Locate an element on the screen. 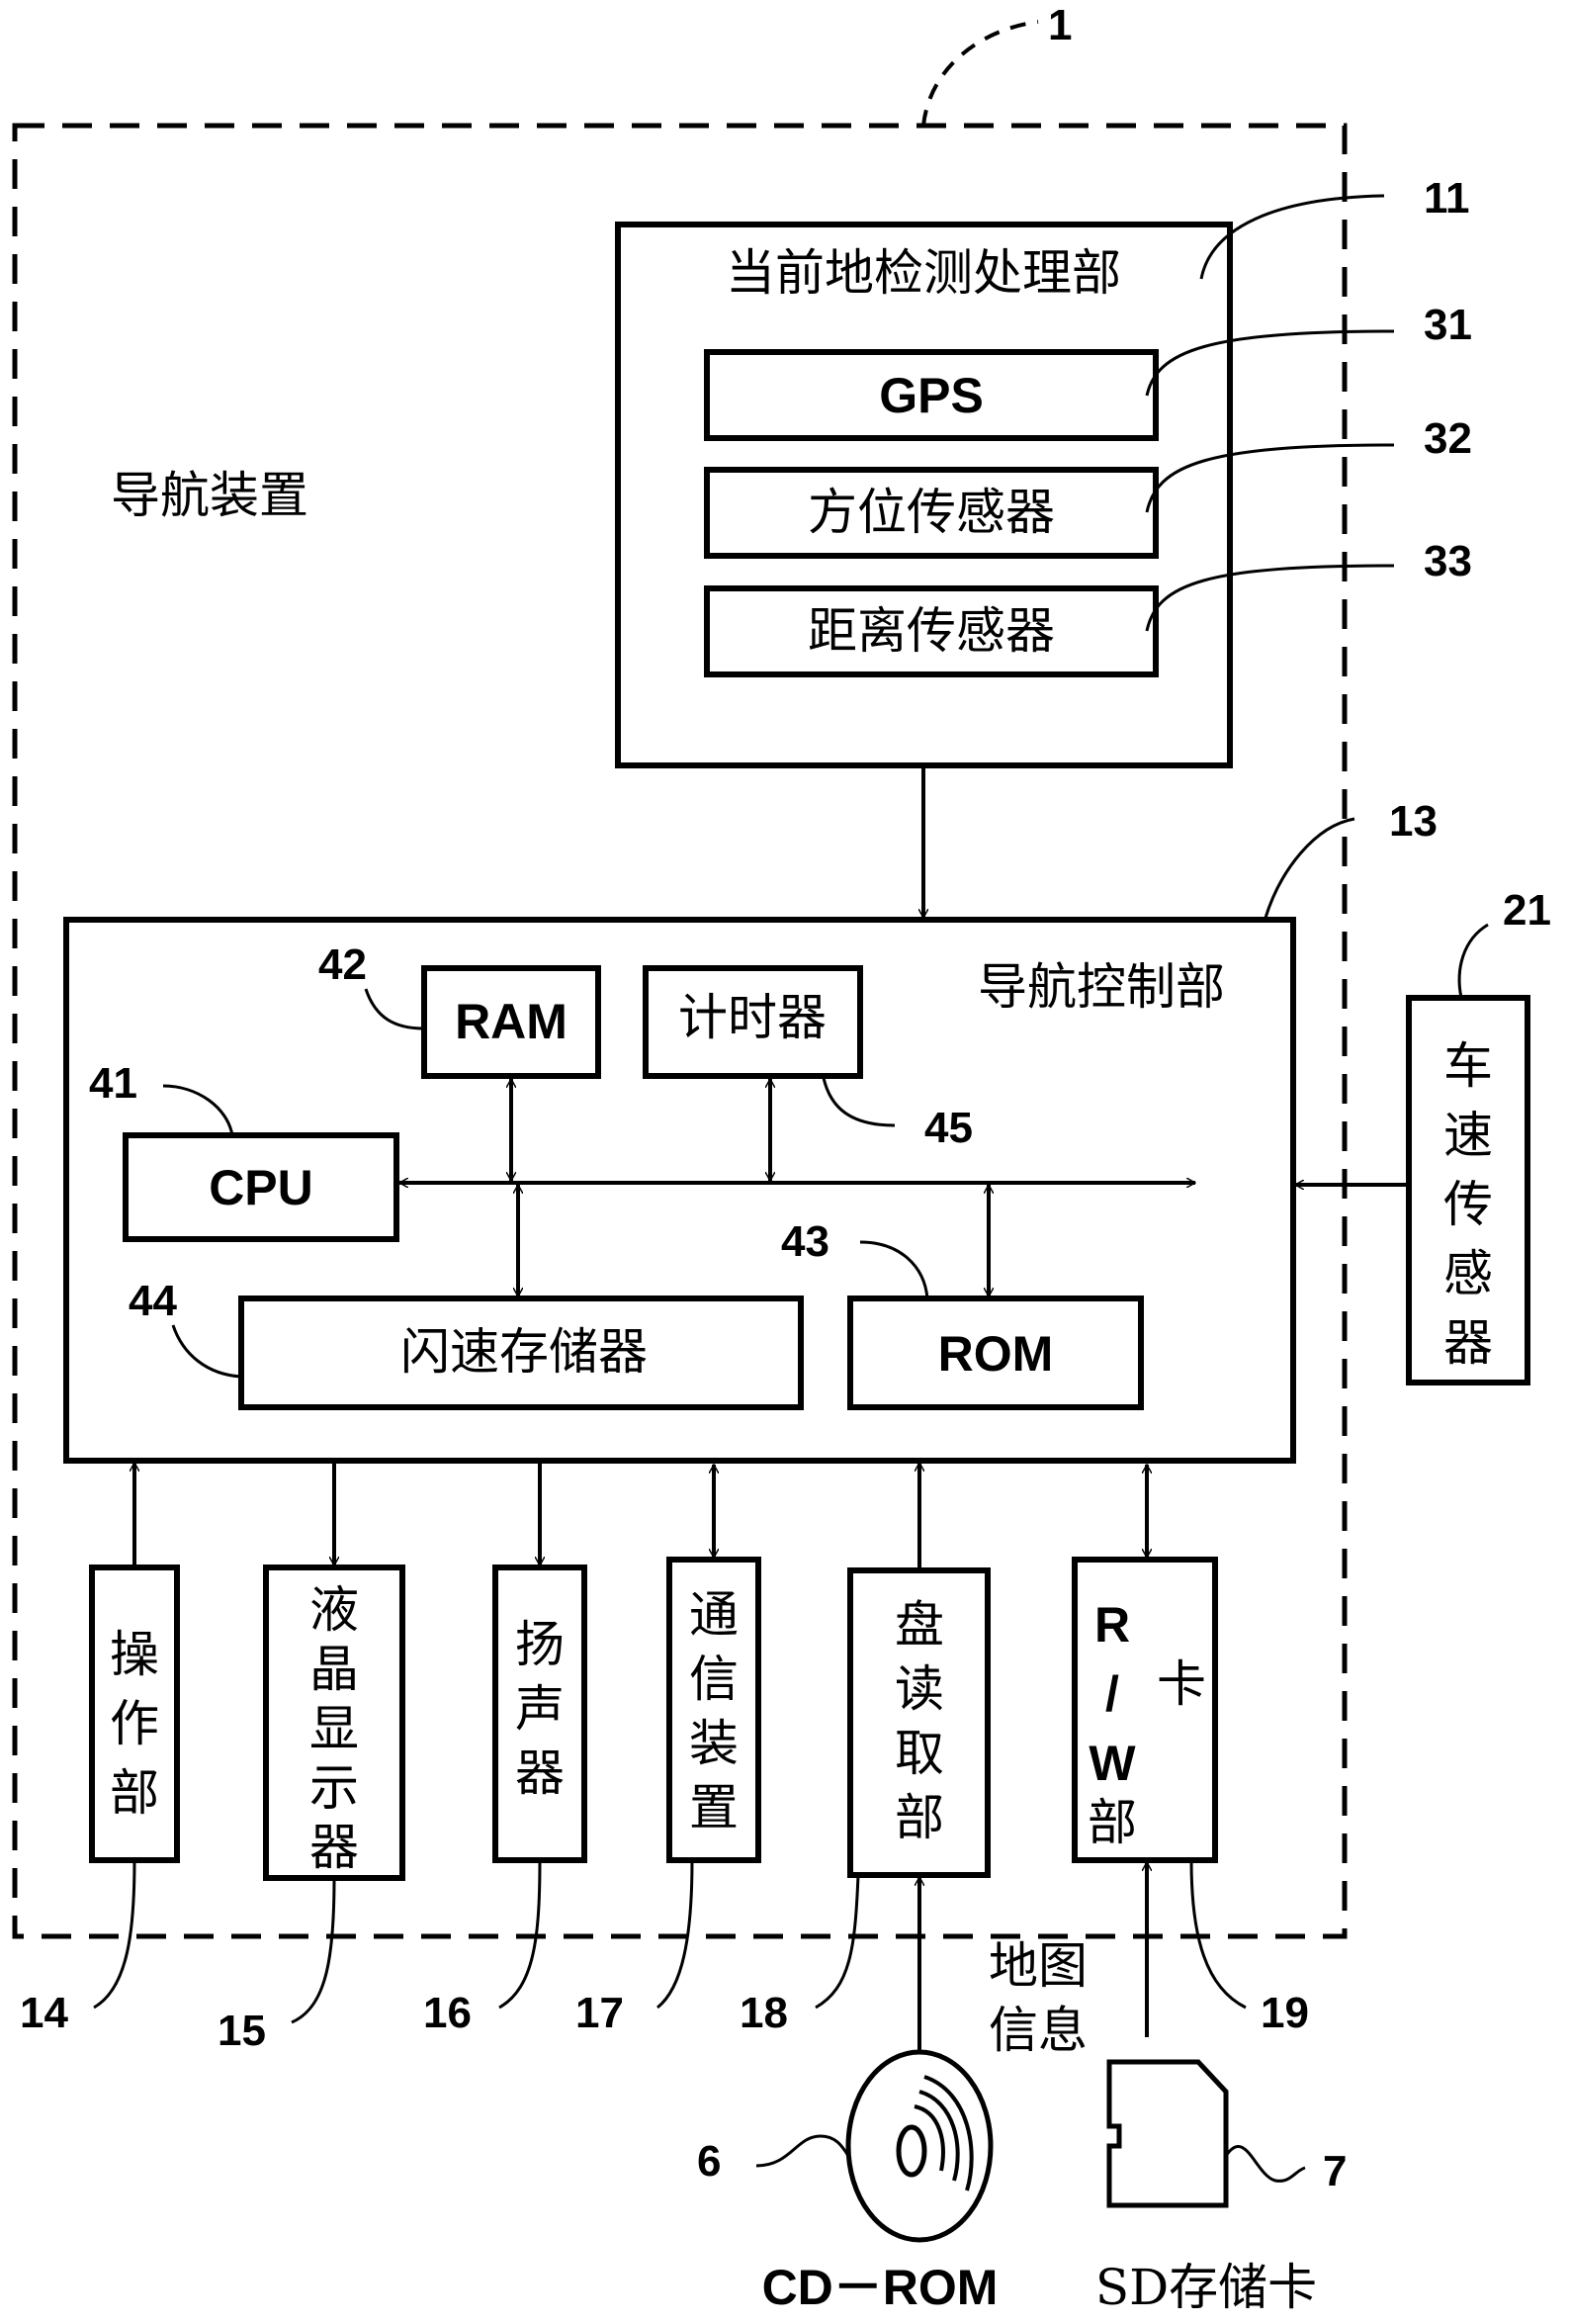  svg-text: 声 is located at coordinates (540, 1709).